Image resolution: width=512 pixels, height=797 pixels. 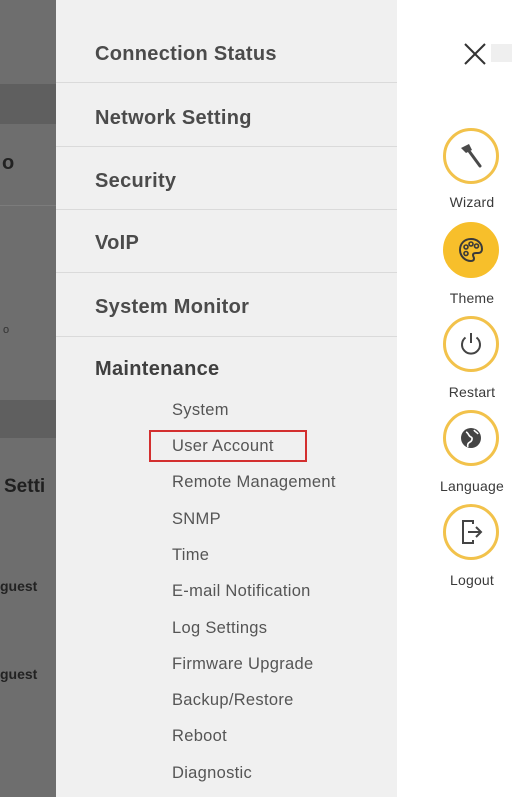 I want to click on submenu-item-log-settings: Log Settings, so click(x=219, y=628).